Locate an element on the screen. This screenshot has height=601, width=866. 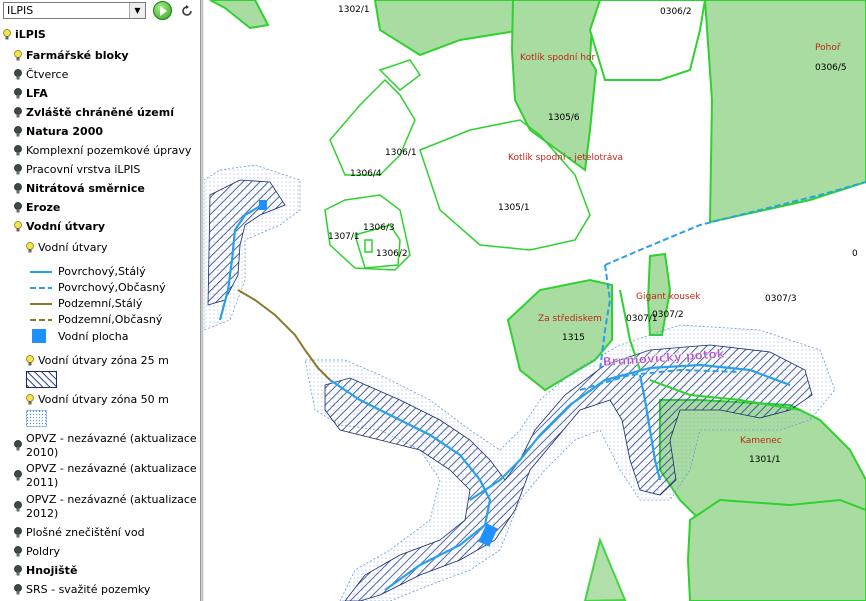
dashed-blue-line-icon is located at coordinates (41, 287).